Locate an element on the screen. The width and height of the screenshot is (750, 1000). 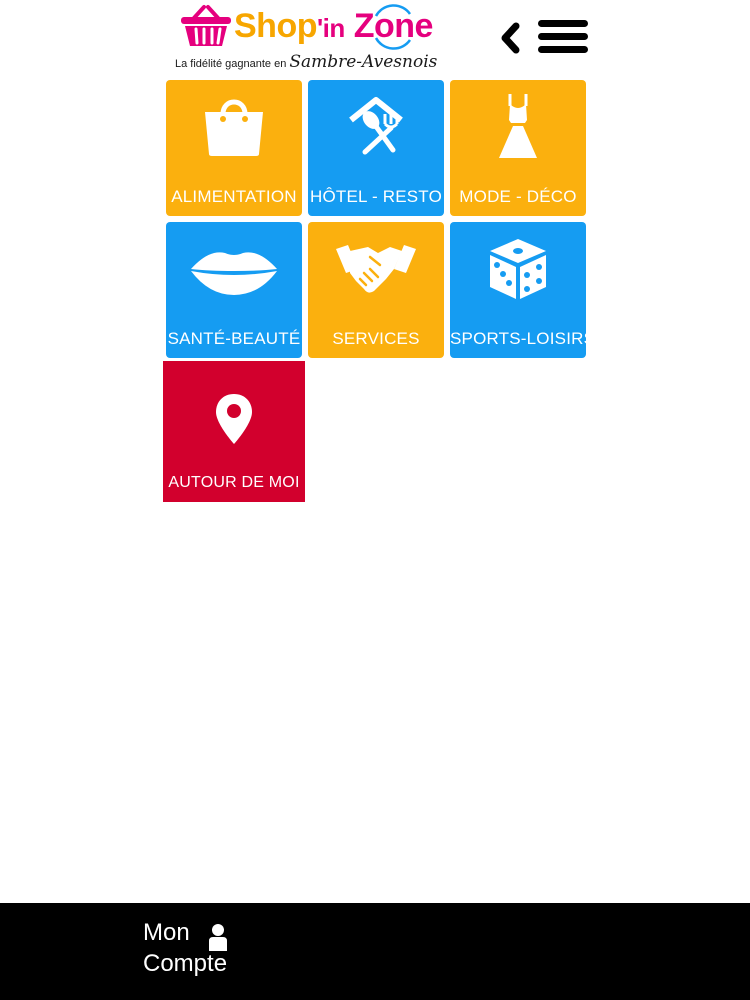
shopping-bag-icon is located at coordinates (234, 127).